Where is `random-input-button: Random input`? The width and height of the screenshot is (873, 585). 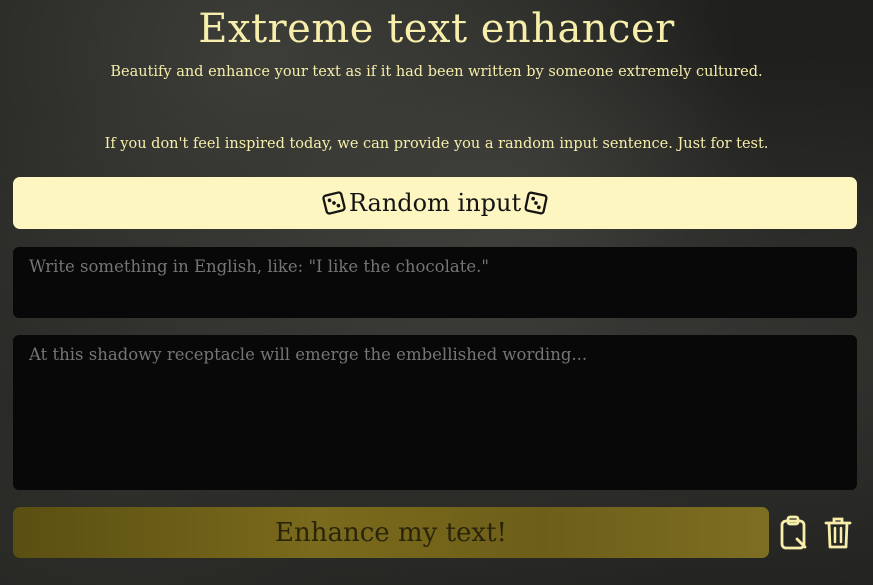 random-input-button: Random input is located at coordinates (435, 203).